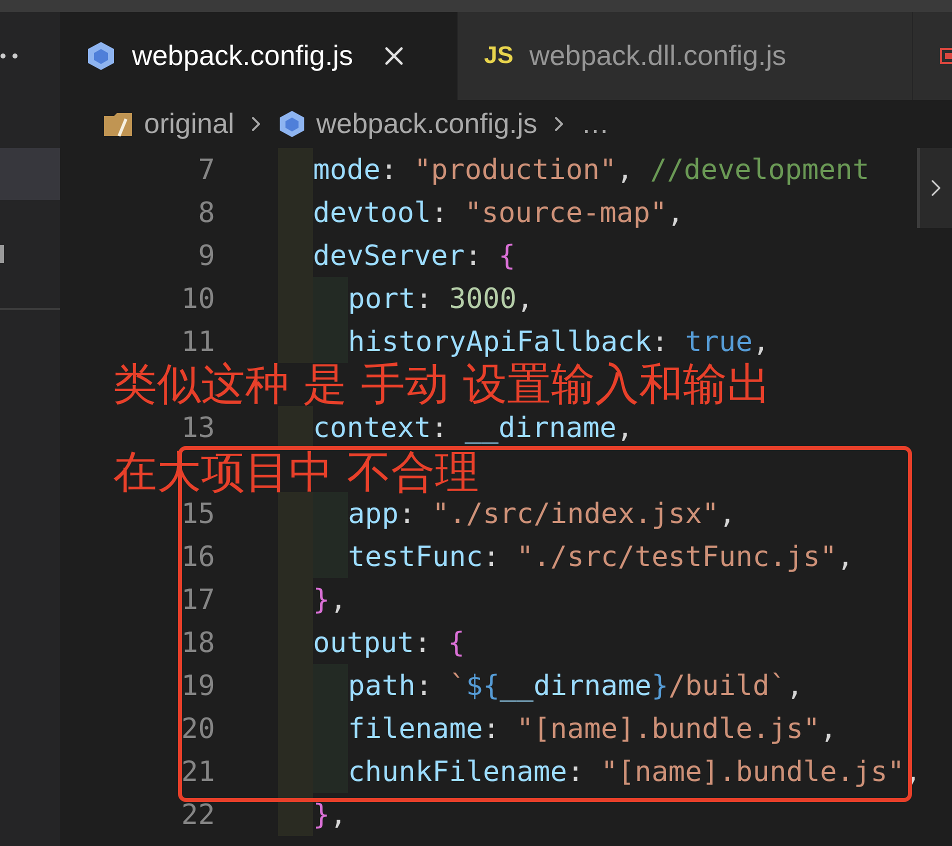 The image size is (952, 846). I want to click on line-number: 15, so click(197, 514).